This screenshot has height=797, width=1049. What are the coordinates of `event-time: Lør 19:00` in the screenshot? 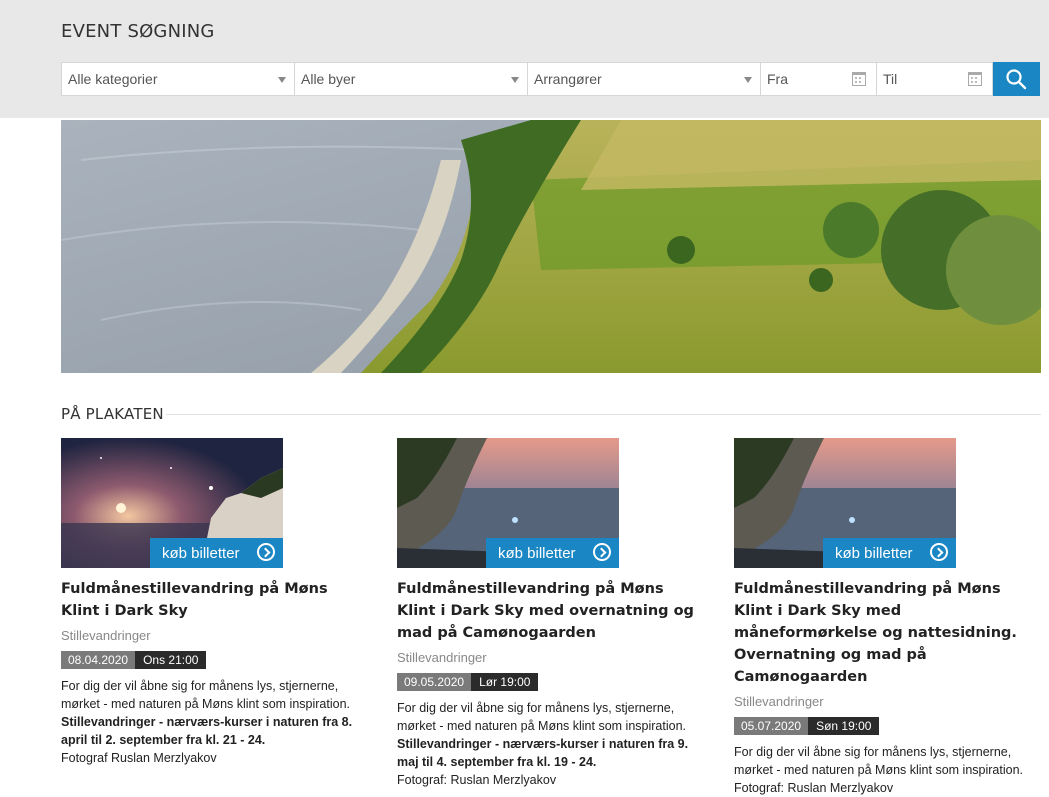 It's located at (505, 682).